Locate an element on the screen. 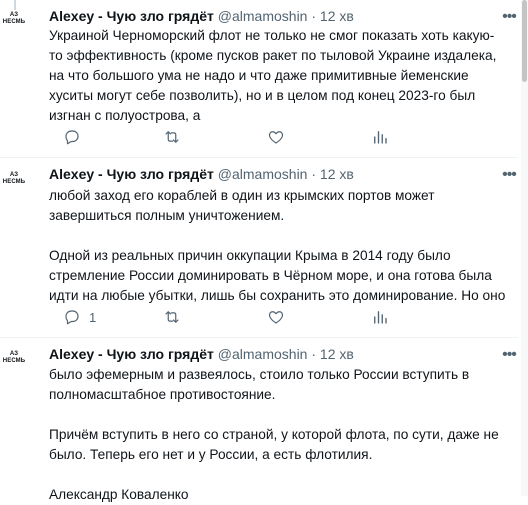 The image size is (528, 505). tweet-actions: 1 is located at coordinates (279, 318).